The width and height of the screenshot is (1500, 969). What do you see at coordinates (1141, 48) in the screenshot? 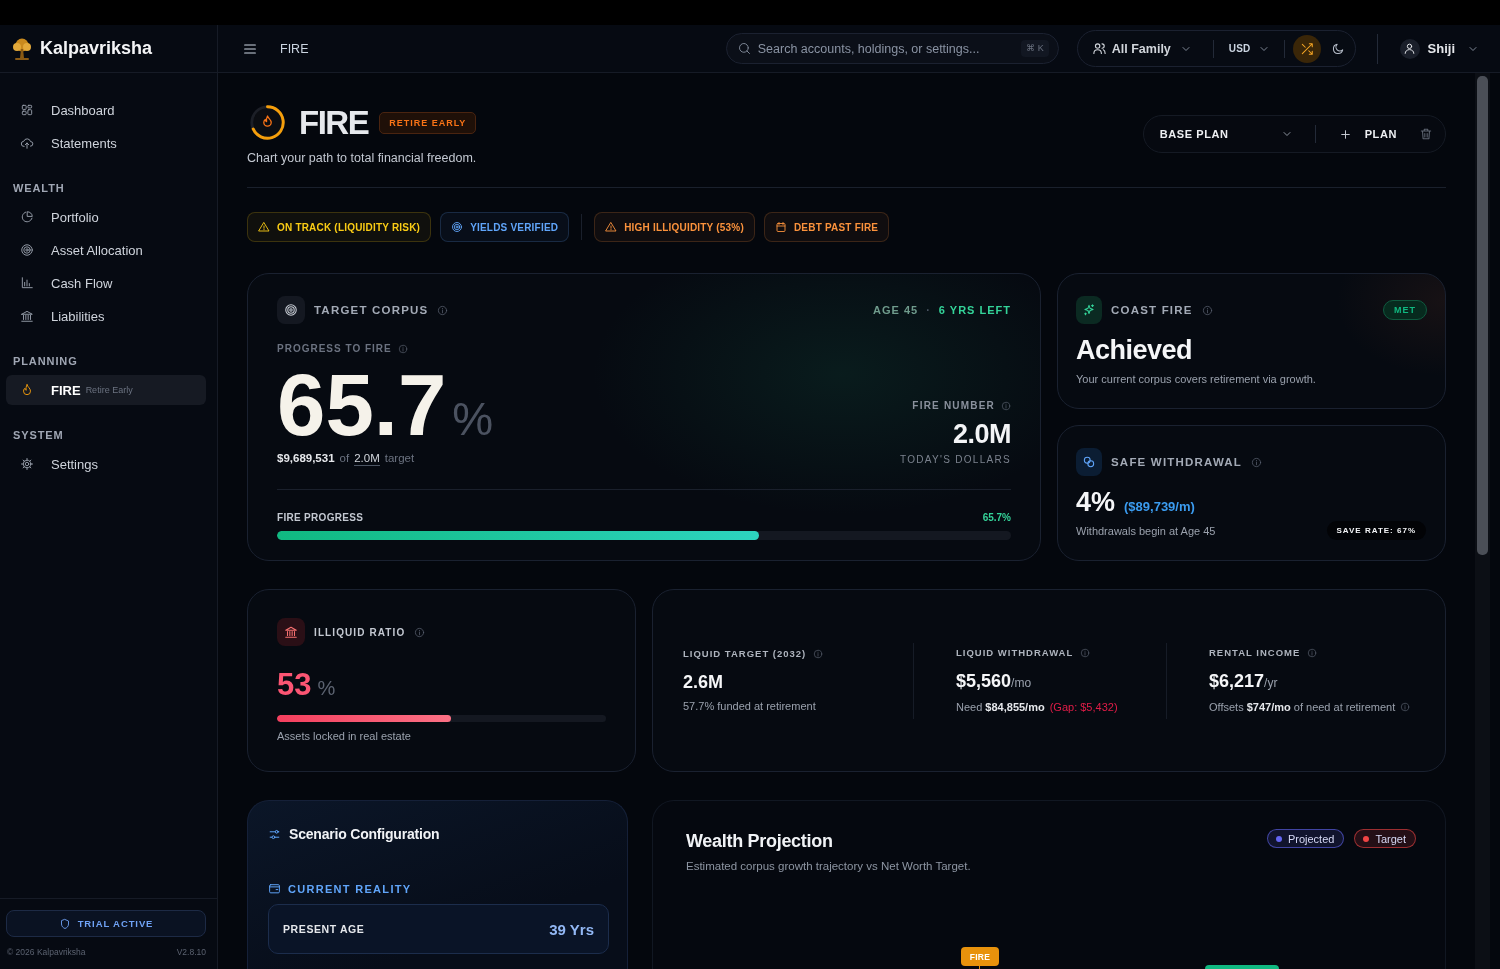
I see `family-dropdown: All Family` at bounding box center [1141, 48].